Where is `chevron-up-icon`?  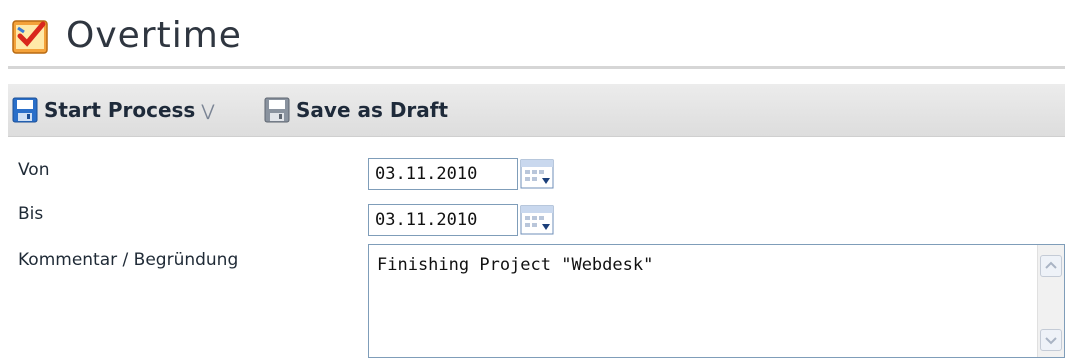
chevron-up-icon is located at coordinates (1051, 265).